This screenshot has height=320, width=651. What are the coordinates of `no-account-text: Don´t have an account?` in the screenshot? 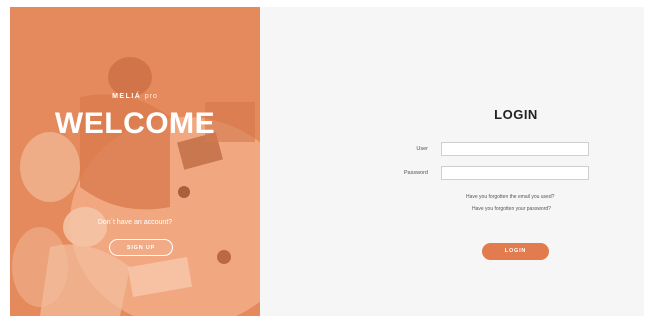 It's located at (135, 222).